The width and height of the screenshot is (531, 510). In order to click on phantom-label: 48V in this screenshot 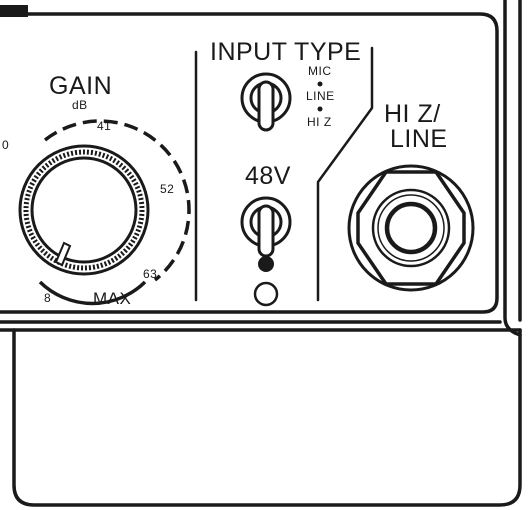, I will do `click(268, 176)`.